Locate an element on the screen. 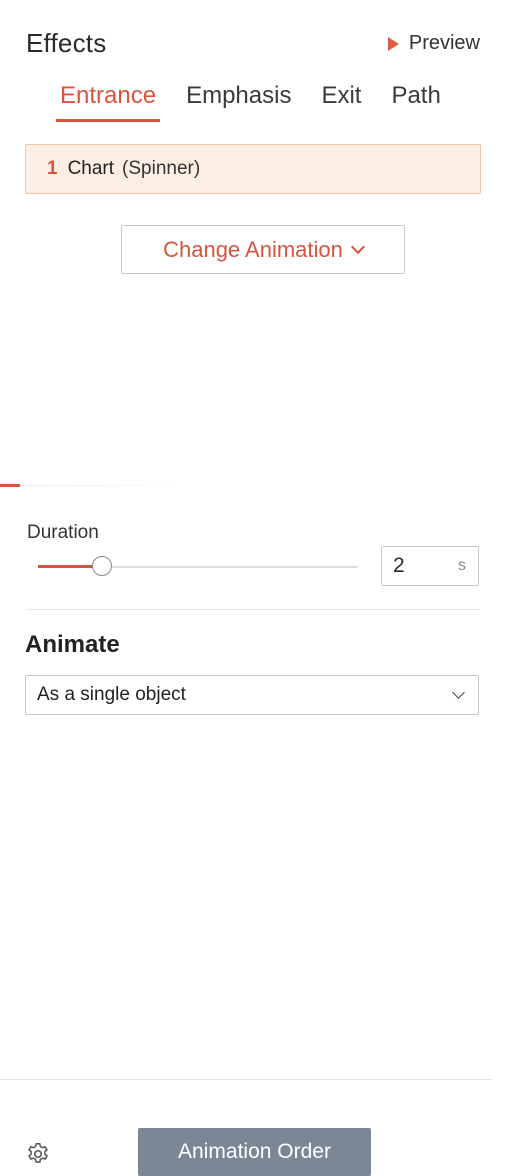  animation-list-item: 1 Chart (Spinner) is located at coordinates (253, 169).